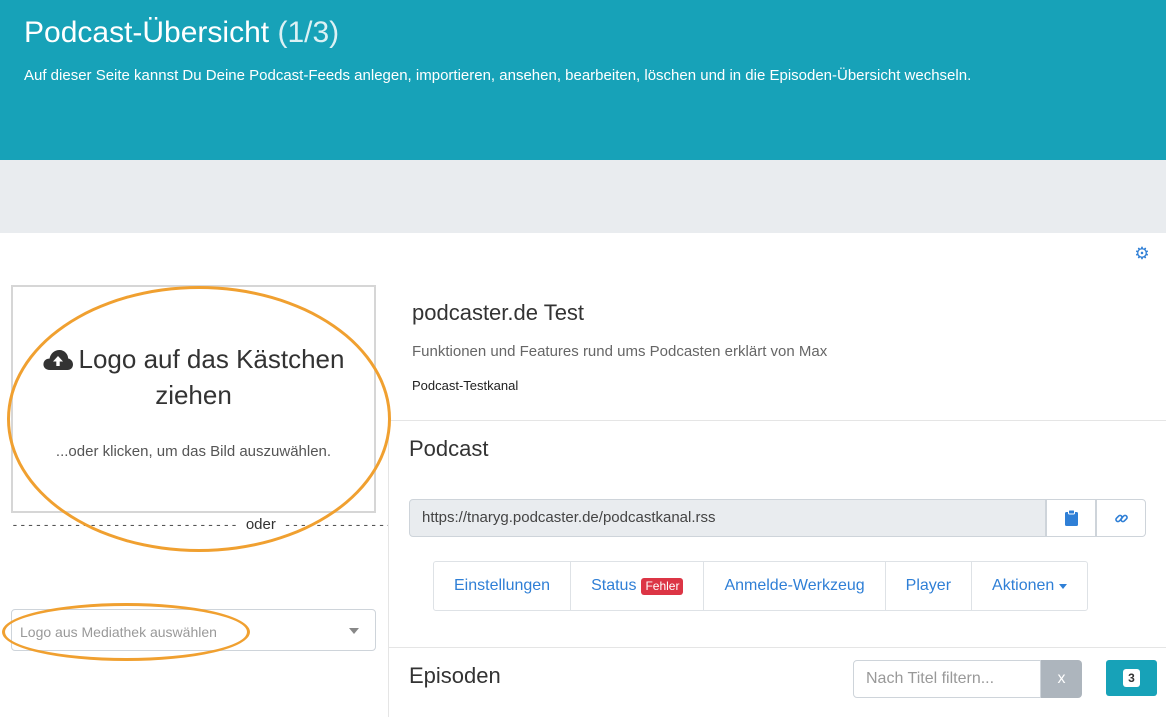 This screenshot has height=717, width=1166. What do you see at coordinates (1023, 585) in the screenshot?
I see `tab-label: Aktionen` at bounding box center [1023, 585].